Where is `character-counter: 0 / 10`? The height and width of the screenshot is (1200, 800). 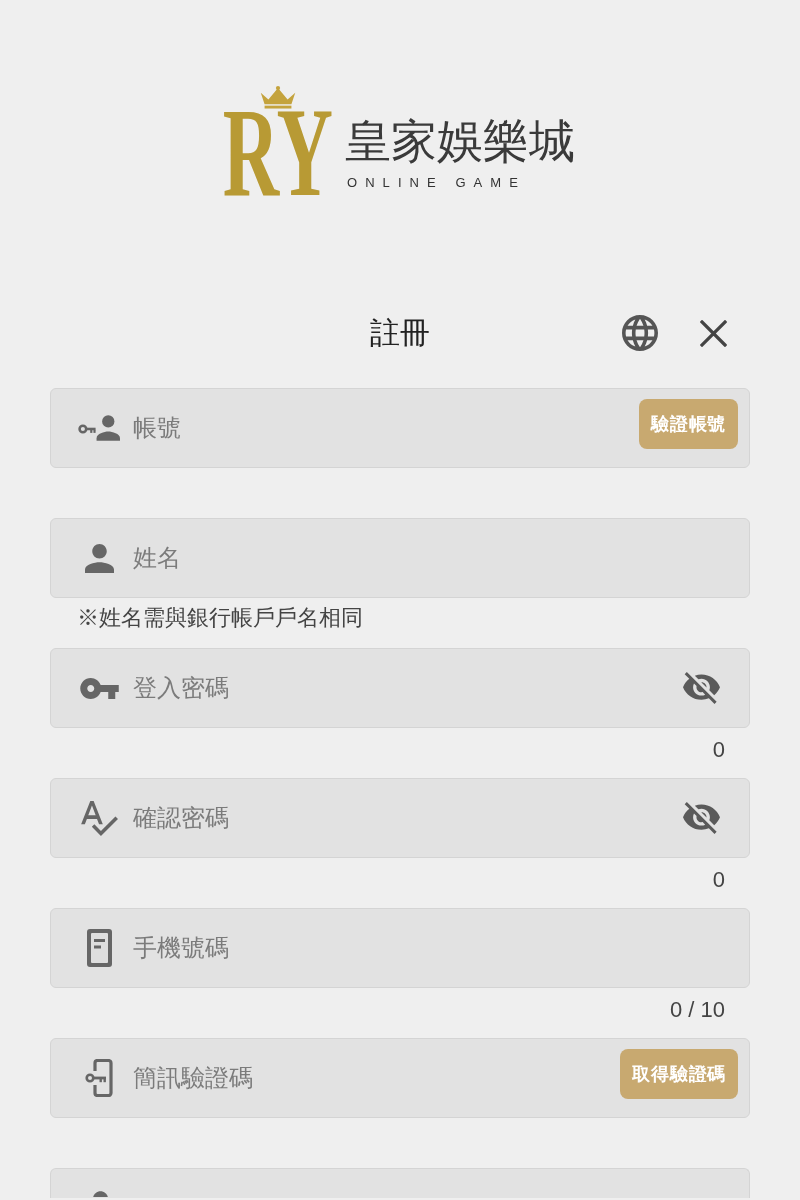 character-counter: 0 / 10 is located at coordinates (697, 1010).